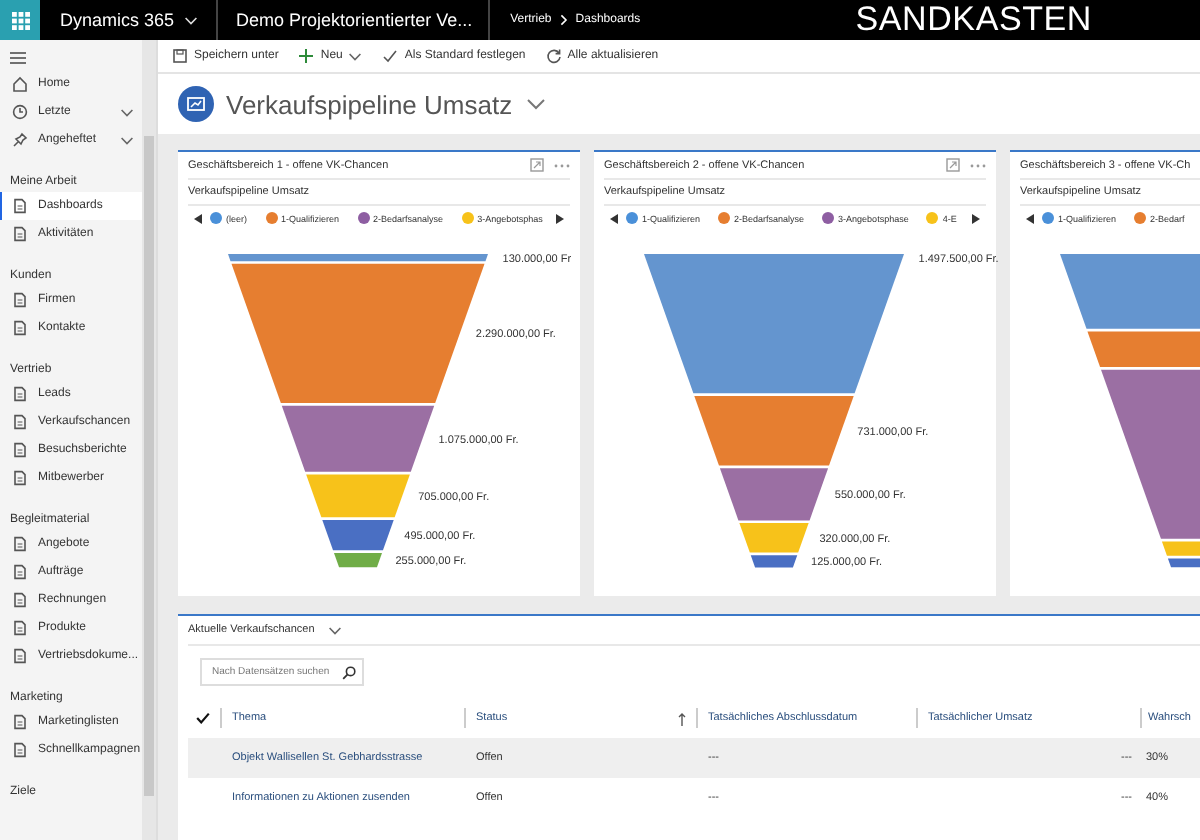 This screenshot has height=840, width=1200. I want to click on dashboard-selector: Verkaufspipeline Umsatz, so click(386, 104).